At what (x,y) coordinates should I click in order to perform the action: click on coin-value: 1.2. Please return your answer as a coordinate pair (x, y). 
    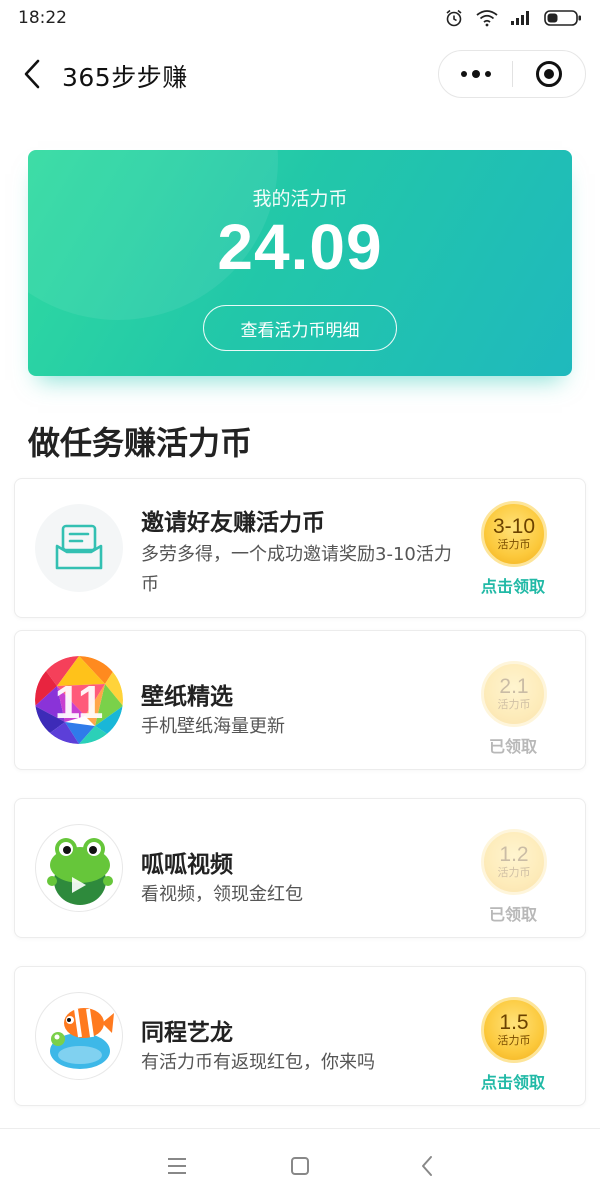
    Looking at the image, I should click on (514, 854).